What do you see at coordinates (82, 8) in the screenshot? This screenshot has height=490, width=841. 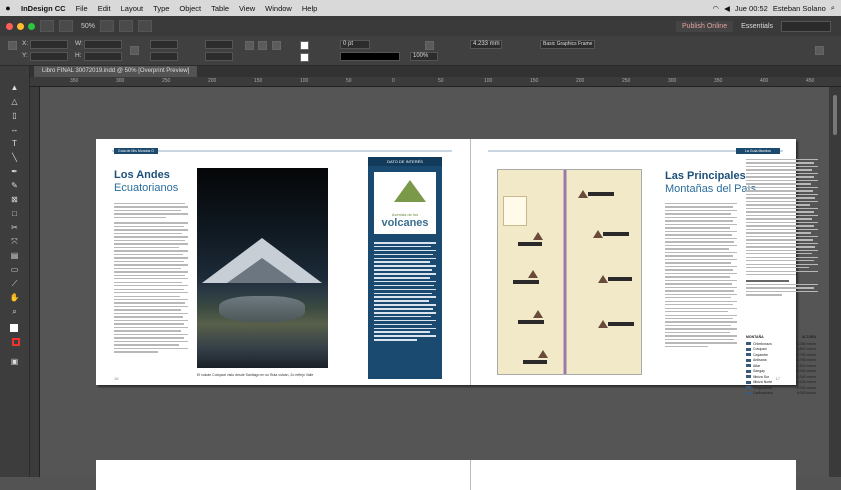 I see `menu-file: File` at bounding box center [82, 8].